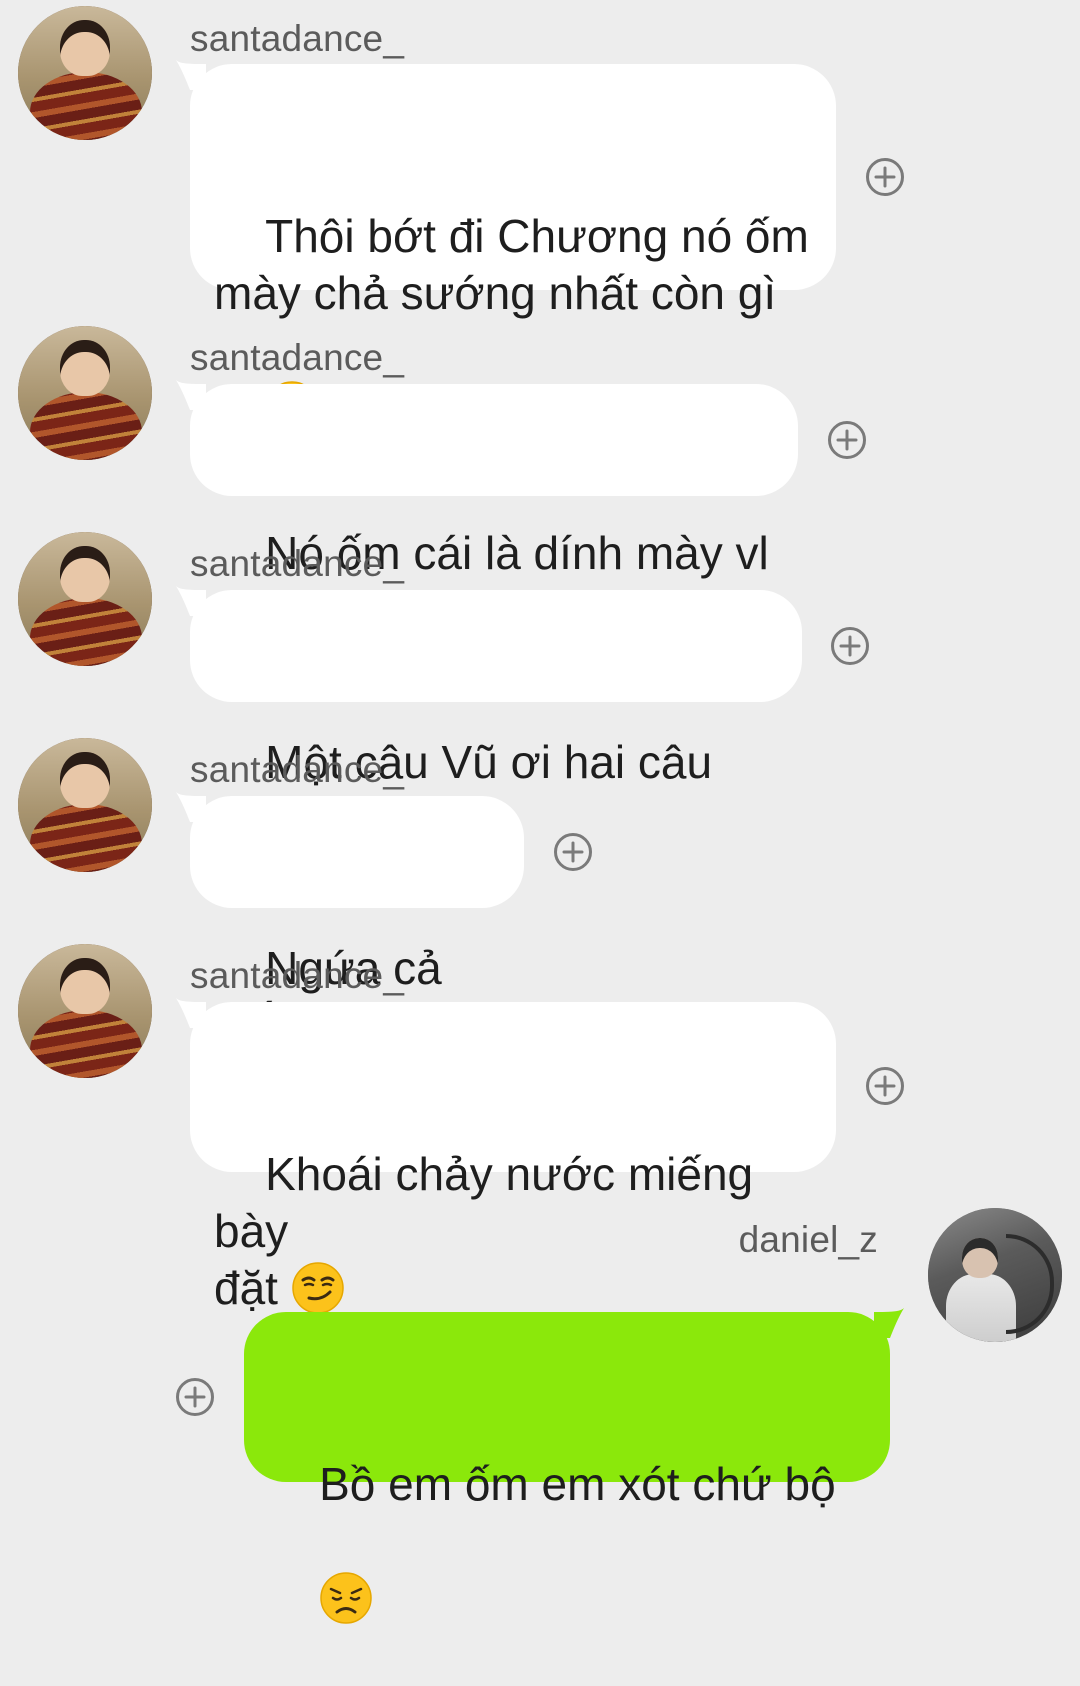 This screenshot has height=1686, width=1080. Describe the element at coordinates (577, 1484) in the screenshot. I see `message-text: Bồ em ốm em xót chứ bộ` at that location.